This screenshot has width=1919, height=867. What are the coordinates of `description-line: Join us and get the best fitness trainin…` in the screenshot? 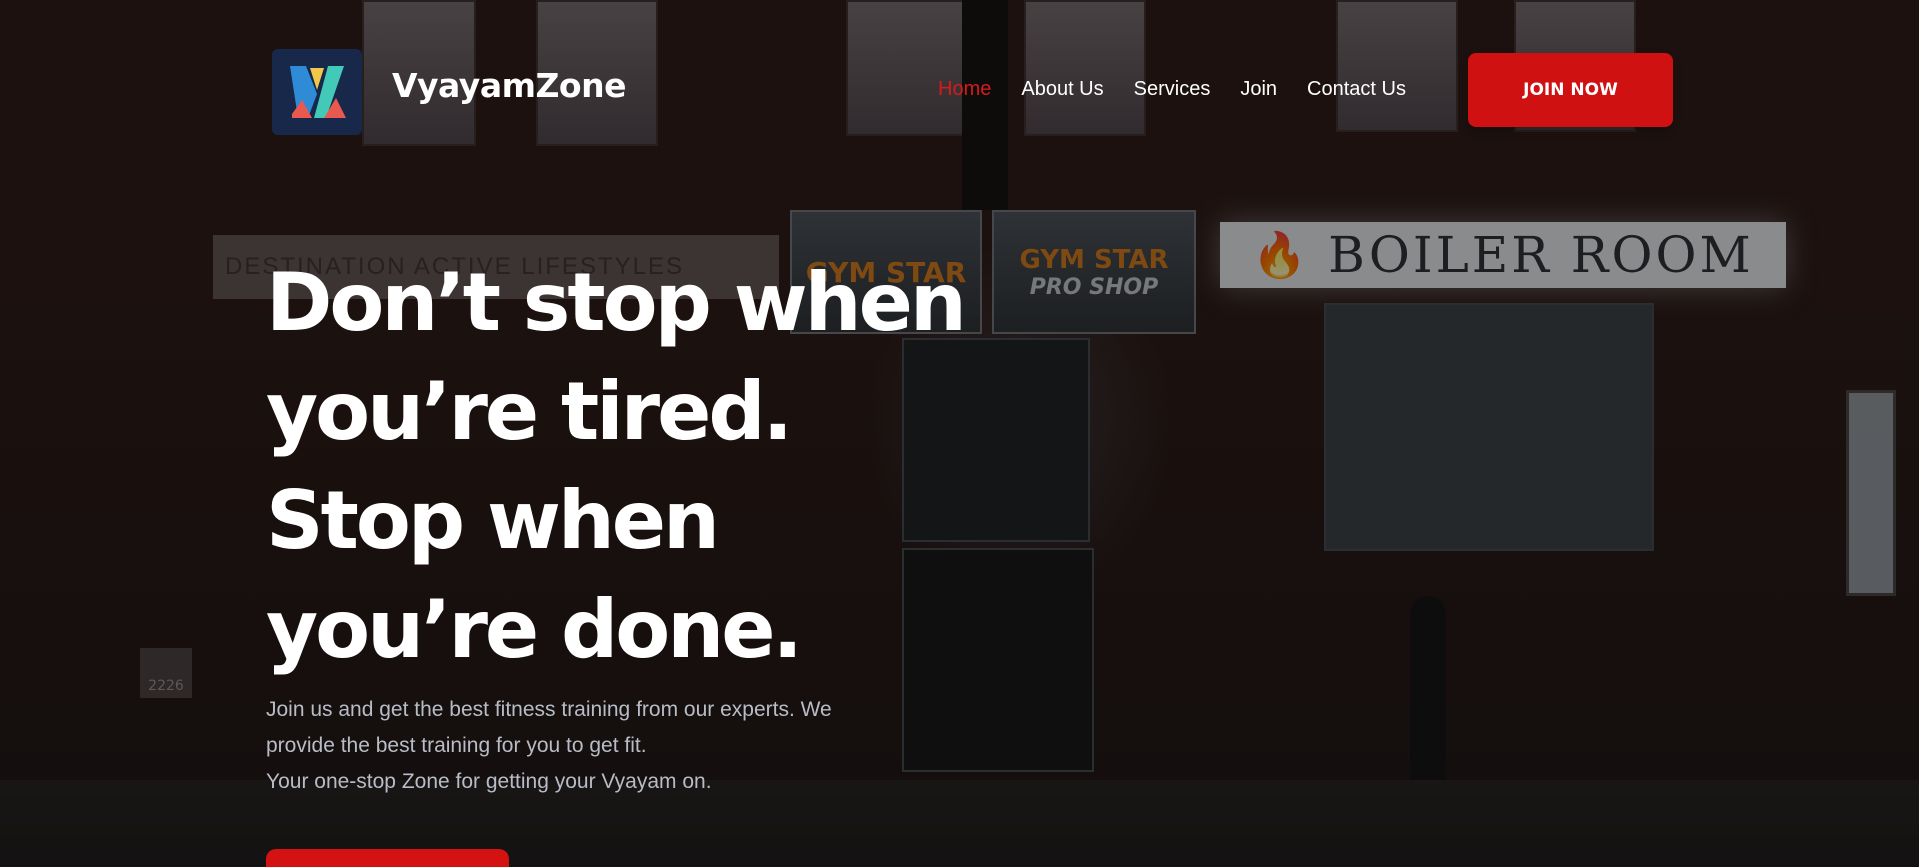 It's located at (549, 709).